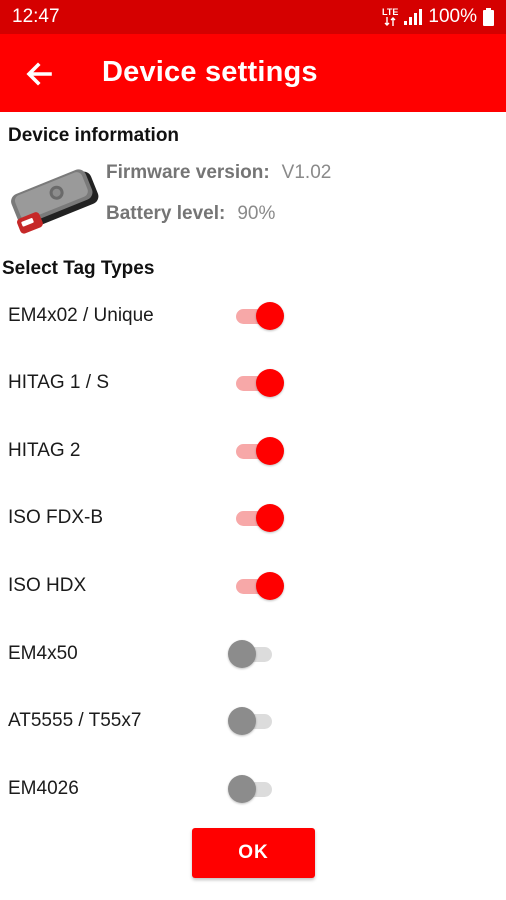  What do you see at coordinates (55, 201) in the screenshot?
I see `device-image` at bounding box center [55, 201].